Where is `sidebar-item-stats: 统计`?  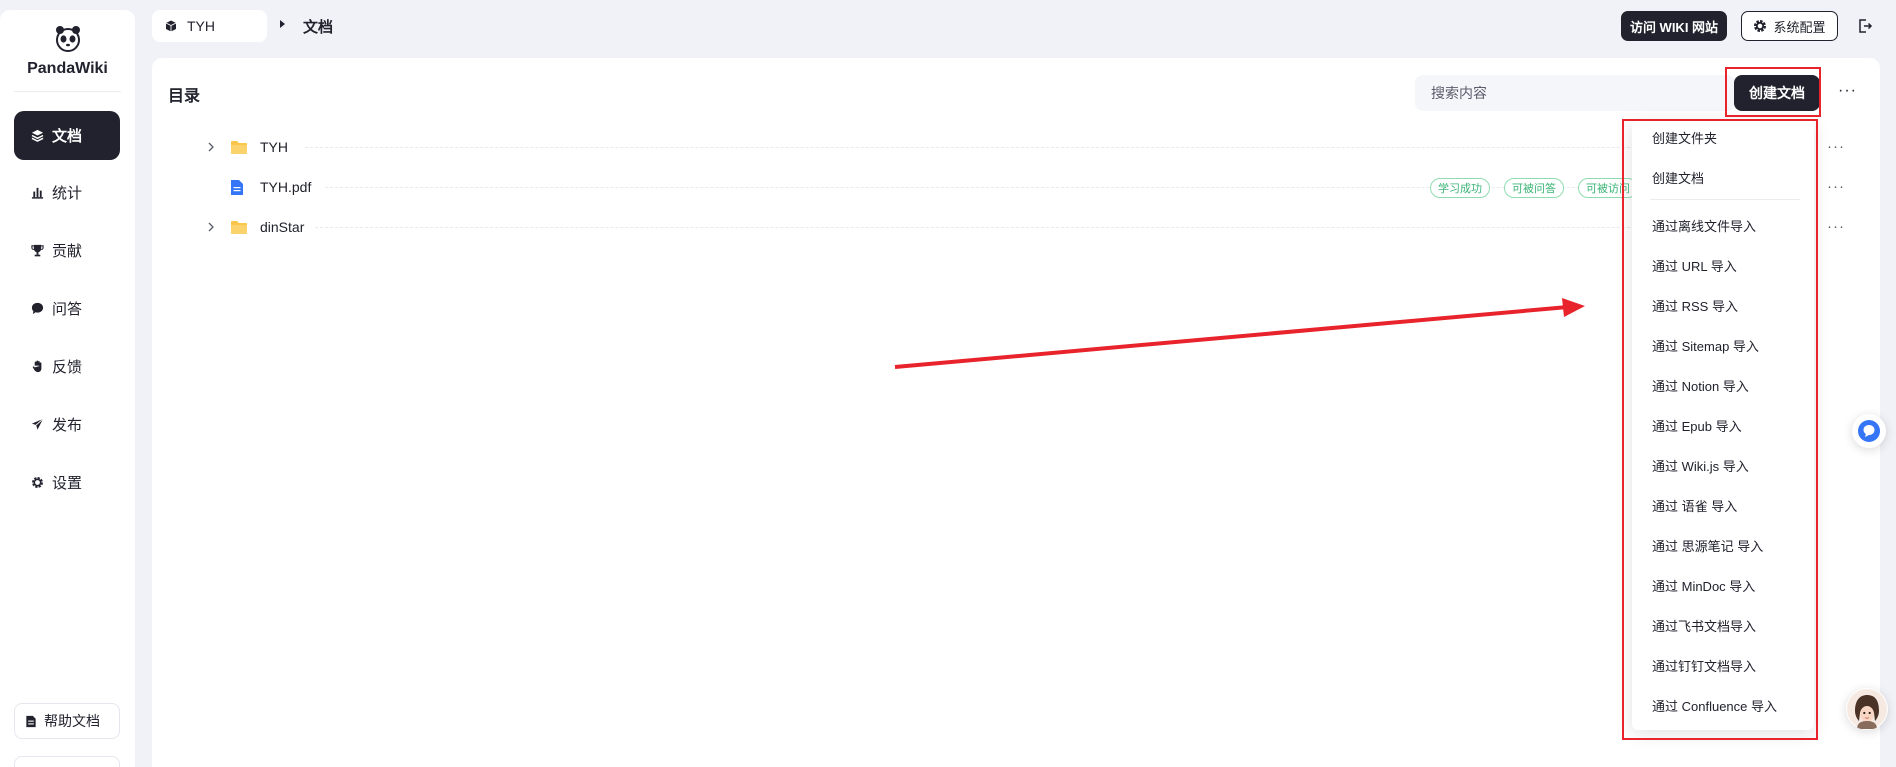 sidebar-item-stats: 统计 is located at coordinates (67, 192).